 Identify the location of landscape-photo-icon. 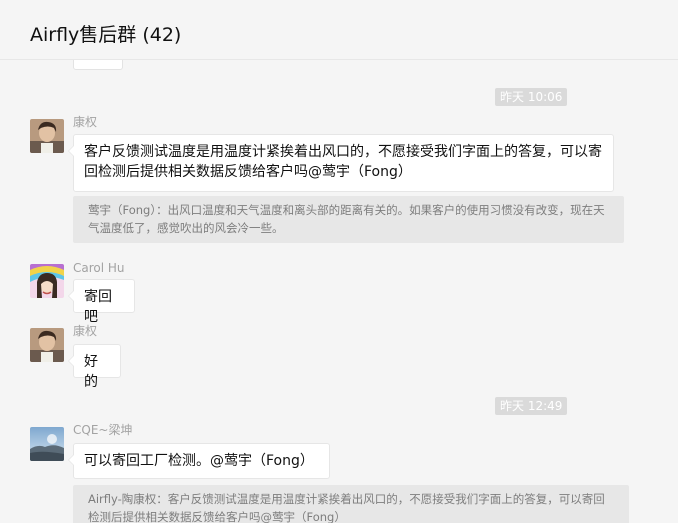
(47, 444).